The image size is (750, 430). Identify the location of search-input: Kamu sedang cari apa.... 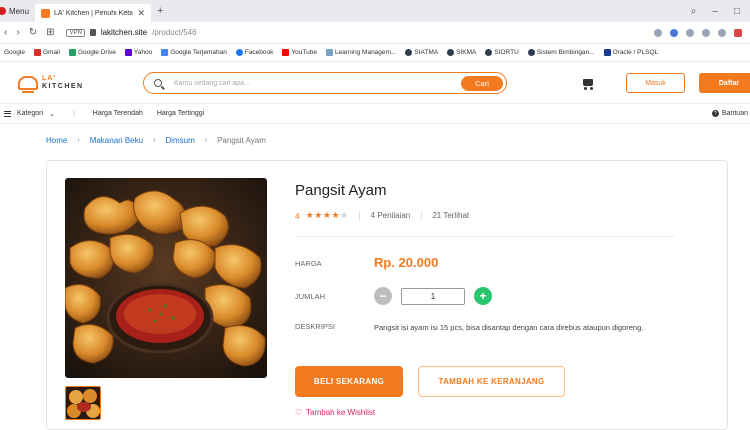
(317, 83).